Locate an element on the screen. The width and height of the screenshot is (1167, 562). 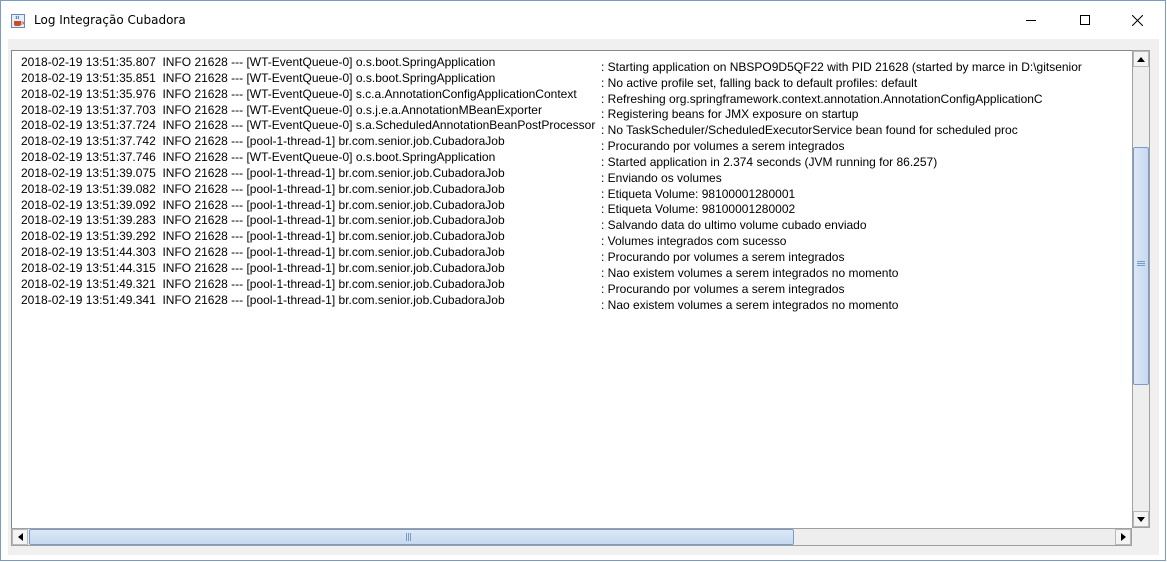
scrollbar-corner is located at coordinates (1141, 537).